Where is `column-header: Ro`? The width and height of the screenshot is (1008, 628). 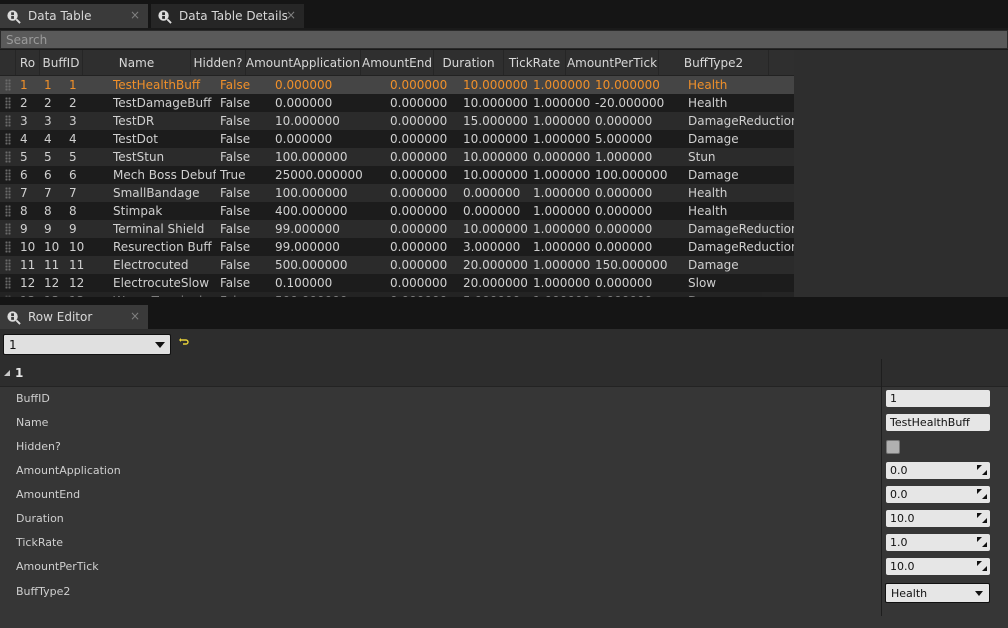 column-header: Ro is located at coordinates (28, 62).